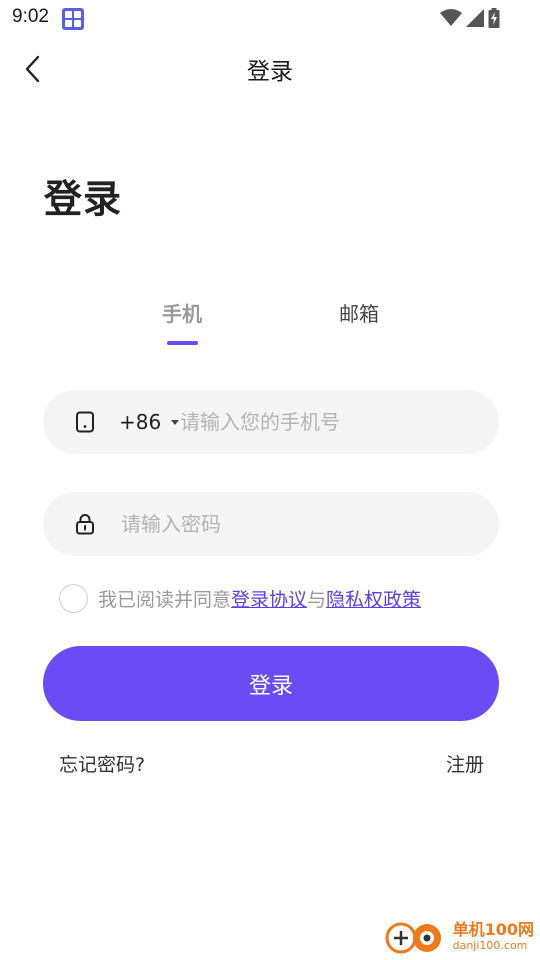 This screenshot has height=960, width=540. What do you see at coordinates (73, 19) in the screenshot?
I see `app-grid-icon` at bounding box center [73, 19].